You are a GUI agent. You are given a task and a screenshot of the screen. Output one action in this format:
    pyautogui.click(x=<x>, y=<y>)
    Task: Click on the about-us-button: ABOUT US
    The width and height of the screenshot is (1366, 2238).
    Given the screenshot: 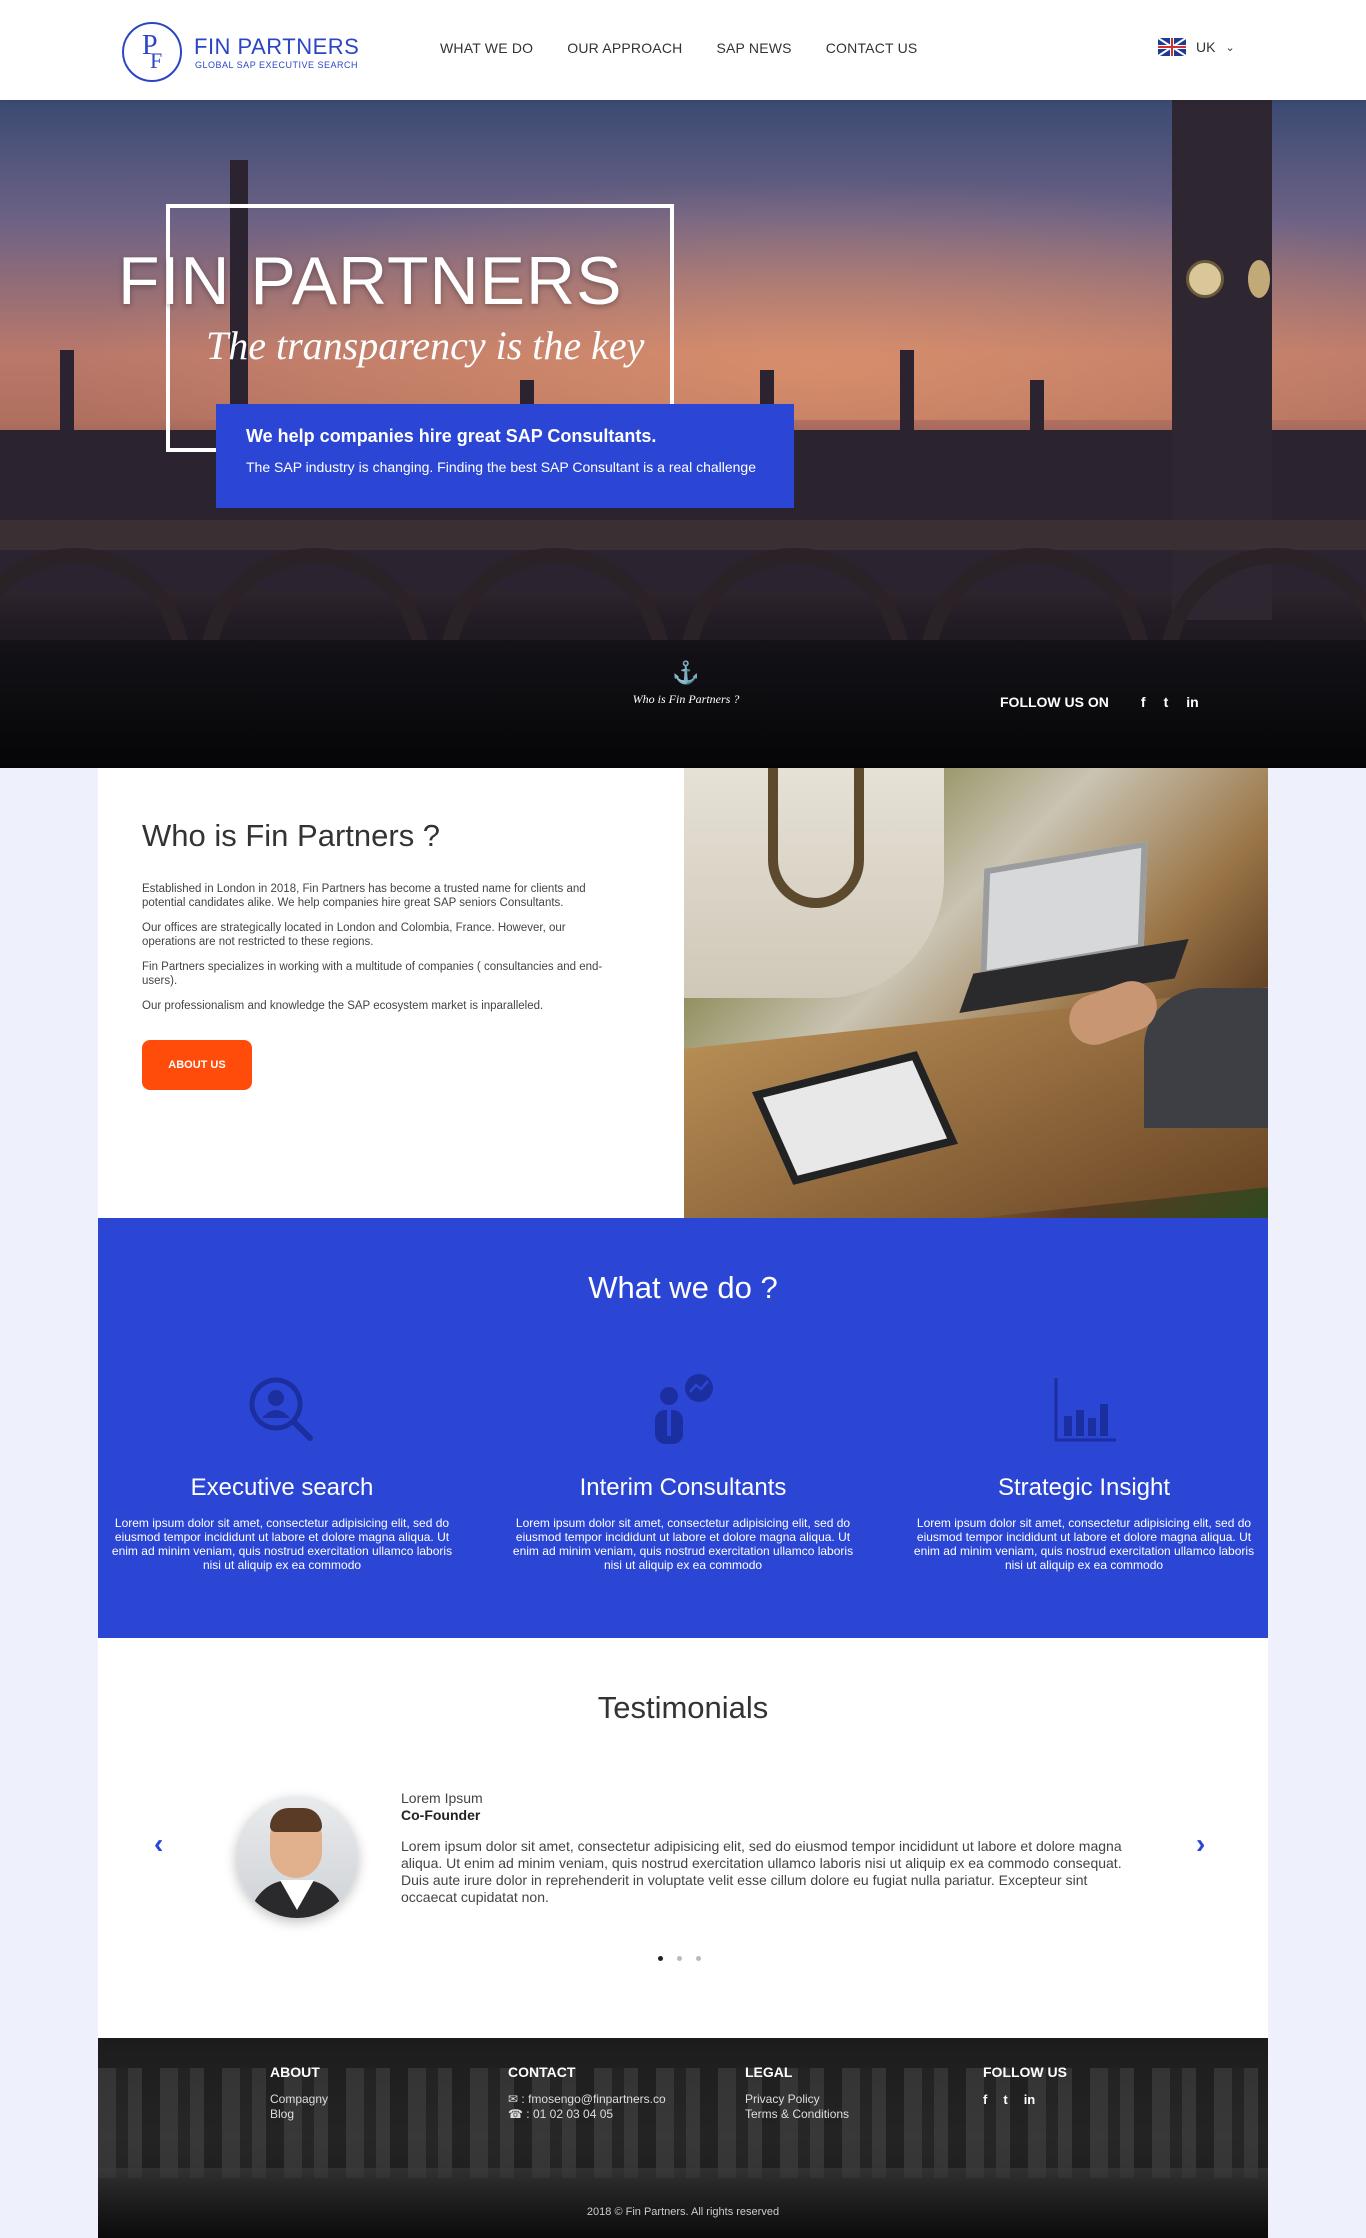 What is the action you would take?
    pyautogui.click(x=197, y=1065)
    